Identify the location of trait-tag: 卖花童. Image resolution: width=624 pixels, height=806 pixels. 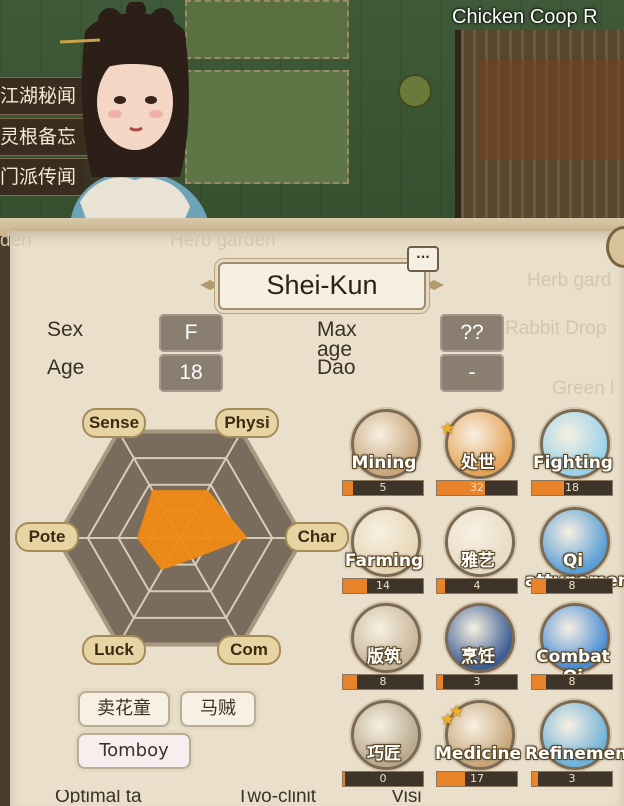
(124, 709).